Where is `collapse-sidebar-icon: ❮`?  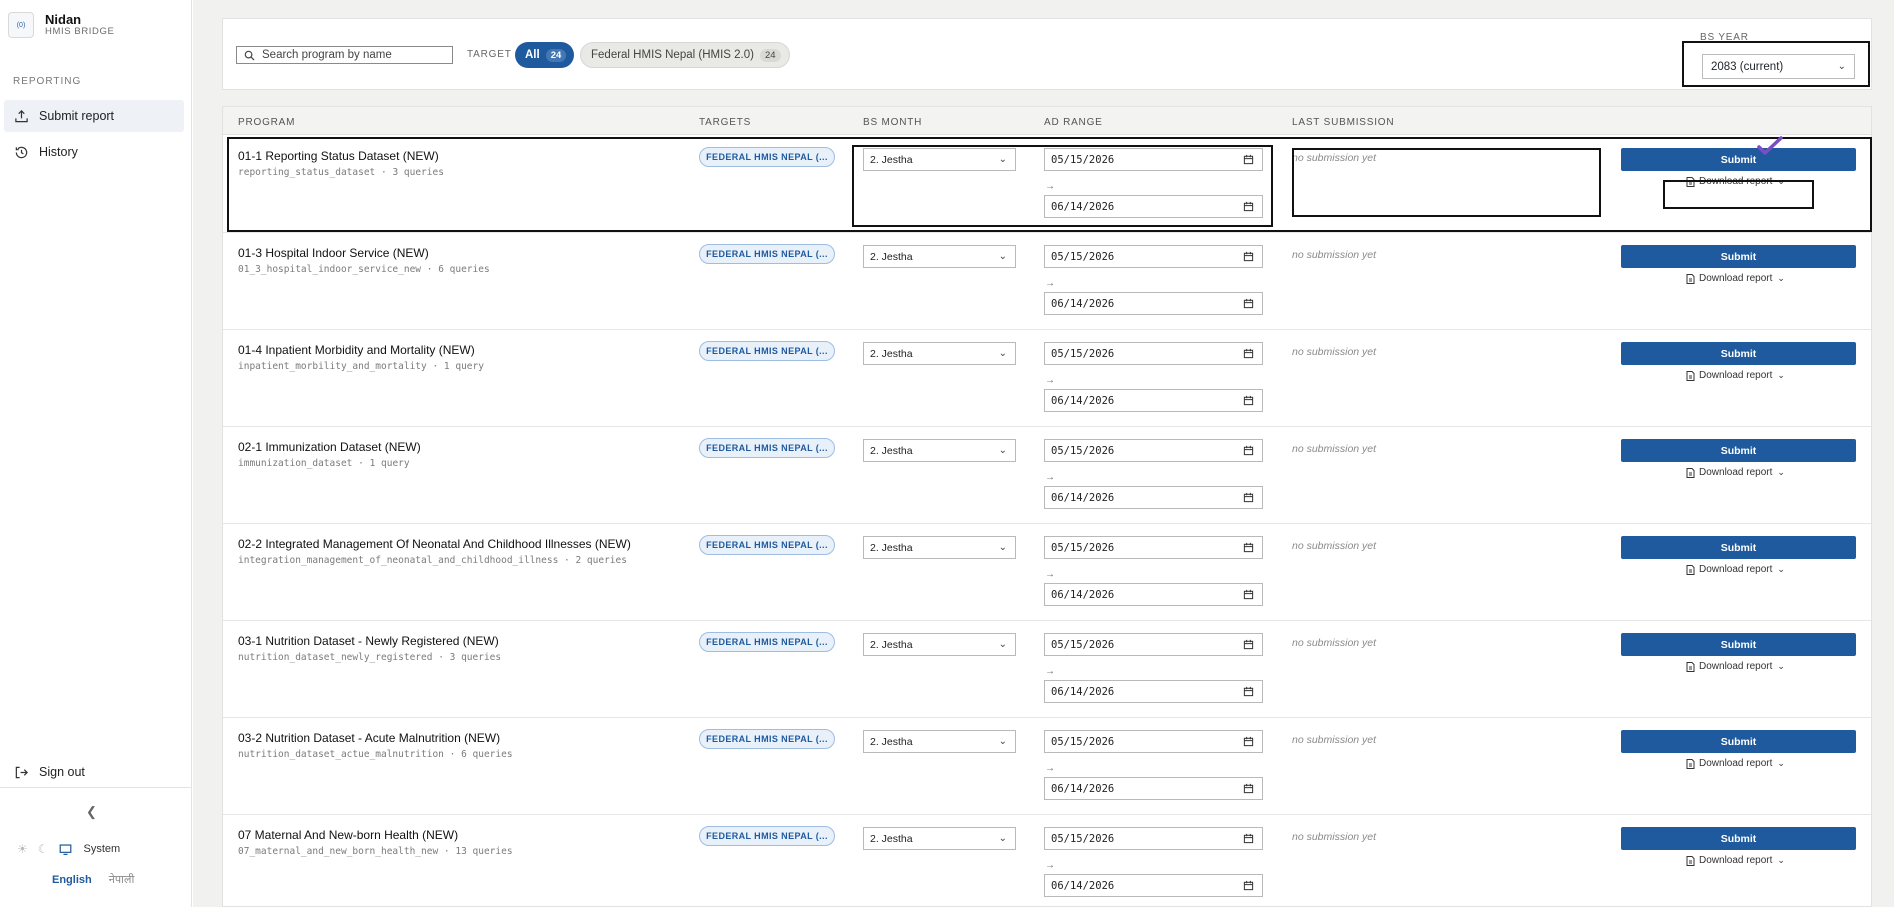 collapse-sidebar-icon: ❮ is located at coordinates (94, 812).